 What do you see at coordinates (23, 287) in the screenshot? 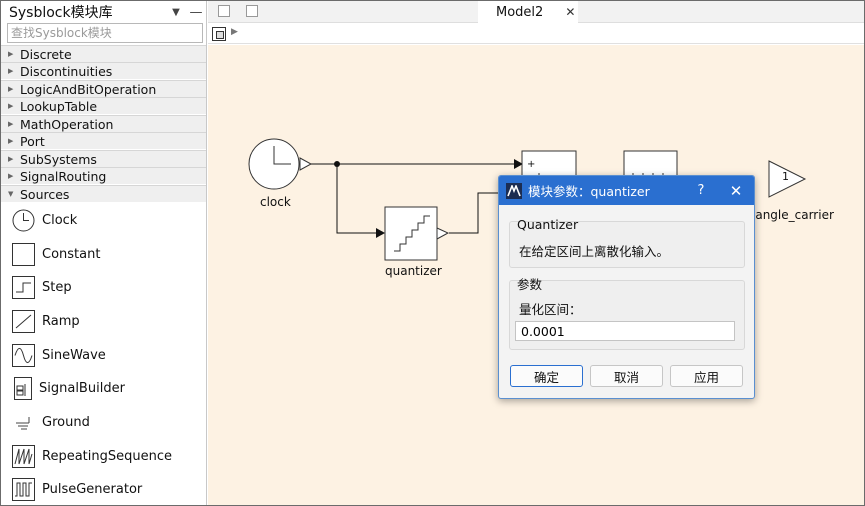
I see `step-icon` at bounding box center [23, 287].